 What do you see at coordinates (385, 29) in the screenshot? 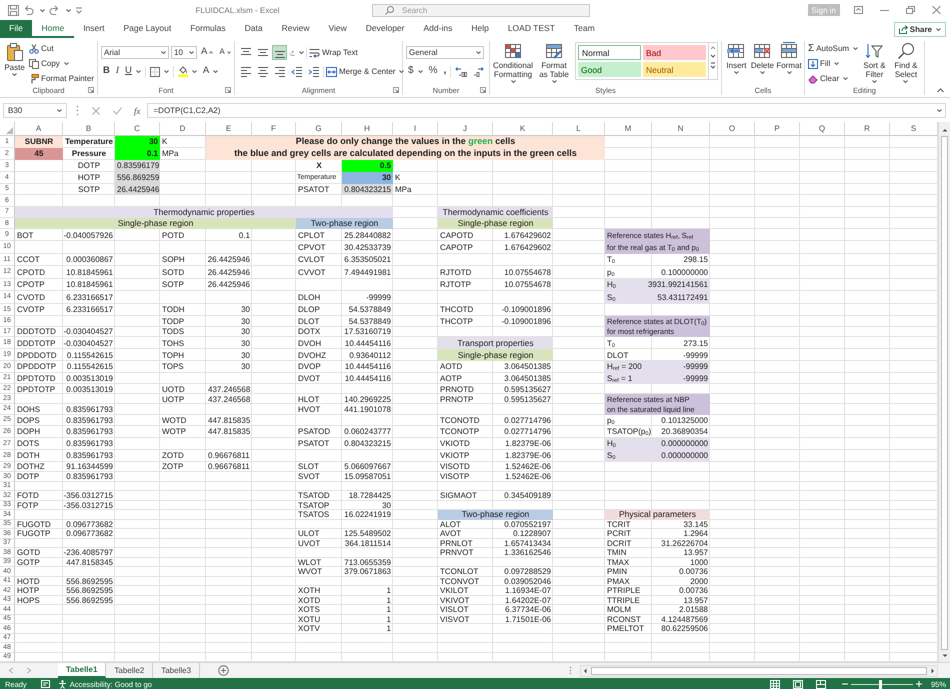
I see `ribbon-tab: Developer` at bounding box center [385, 29].